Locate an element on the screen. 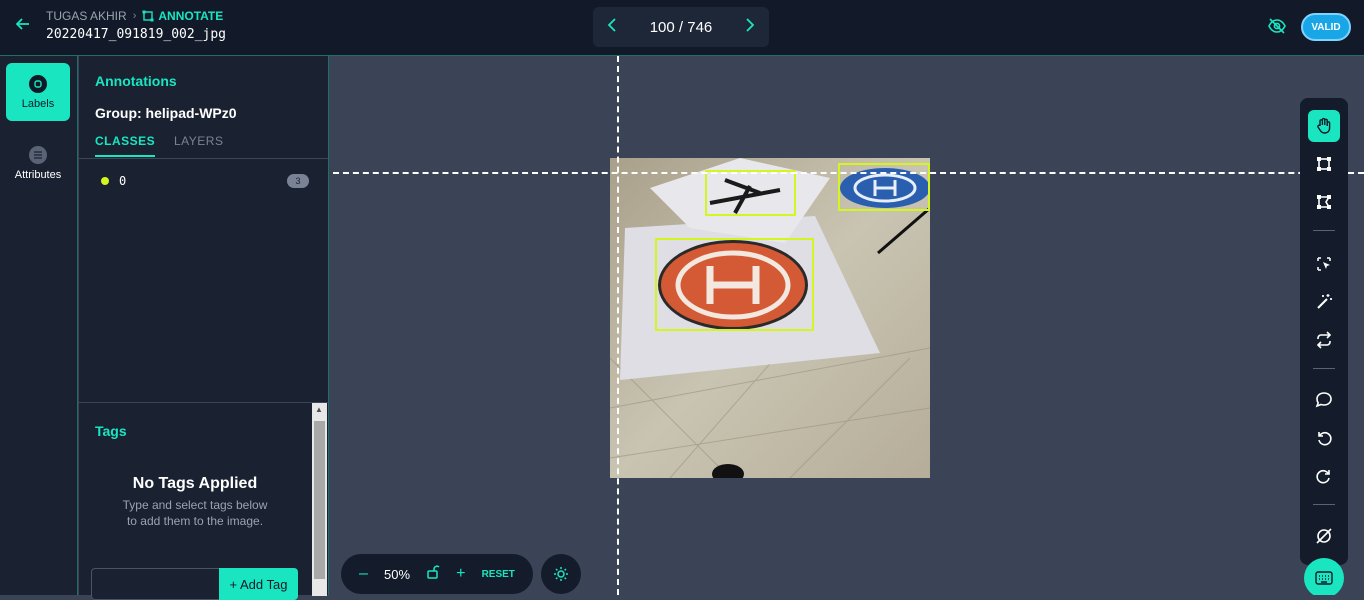  keyboard-shortcuts-icon is located at coordinates (1324, 576).